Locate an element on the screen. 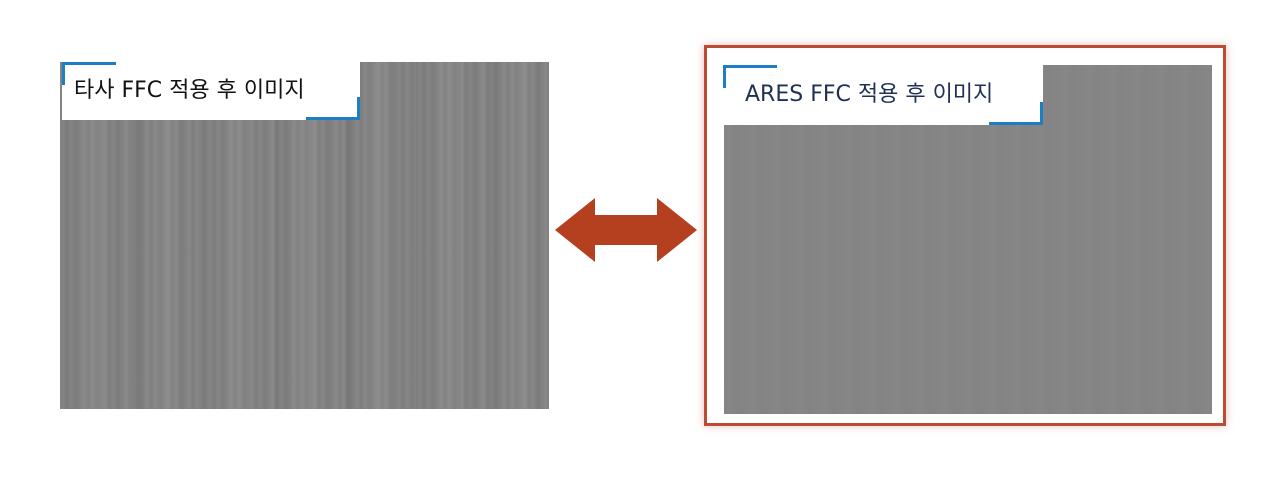  right-image-label: ARES FFC 적용 후 이미지 is located at coordinates (883, 95).